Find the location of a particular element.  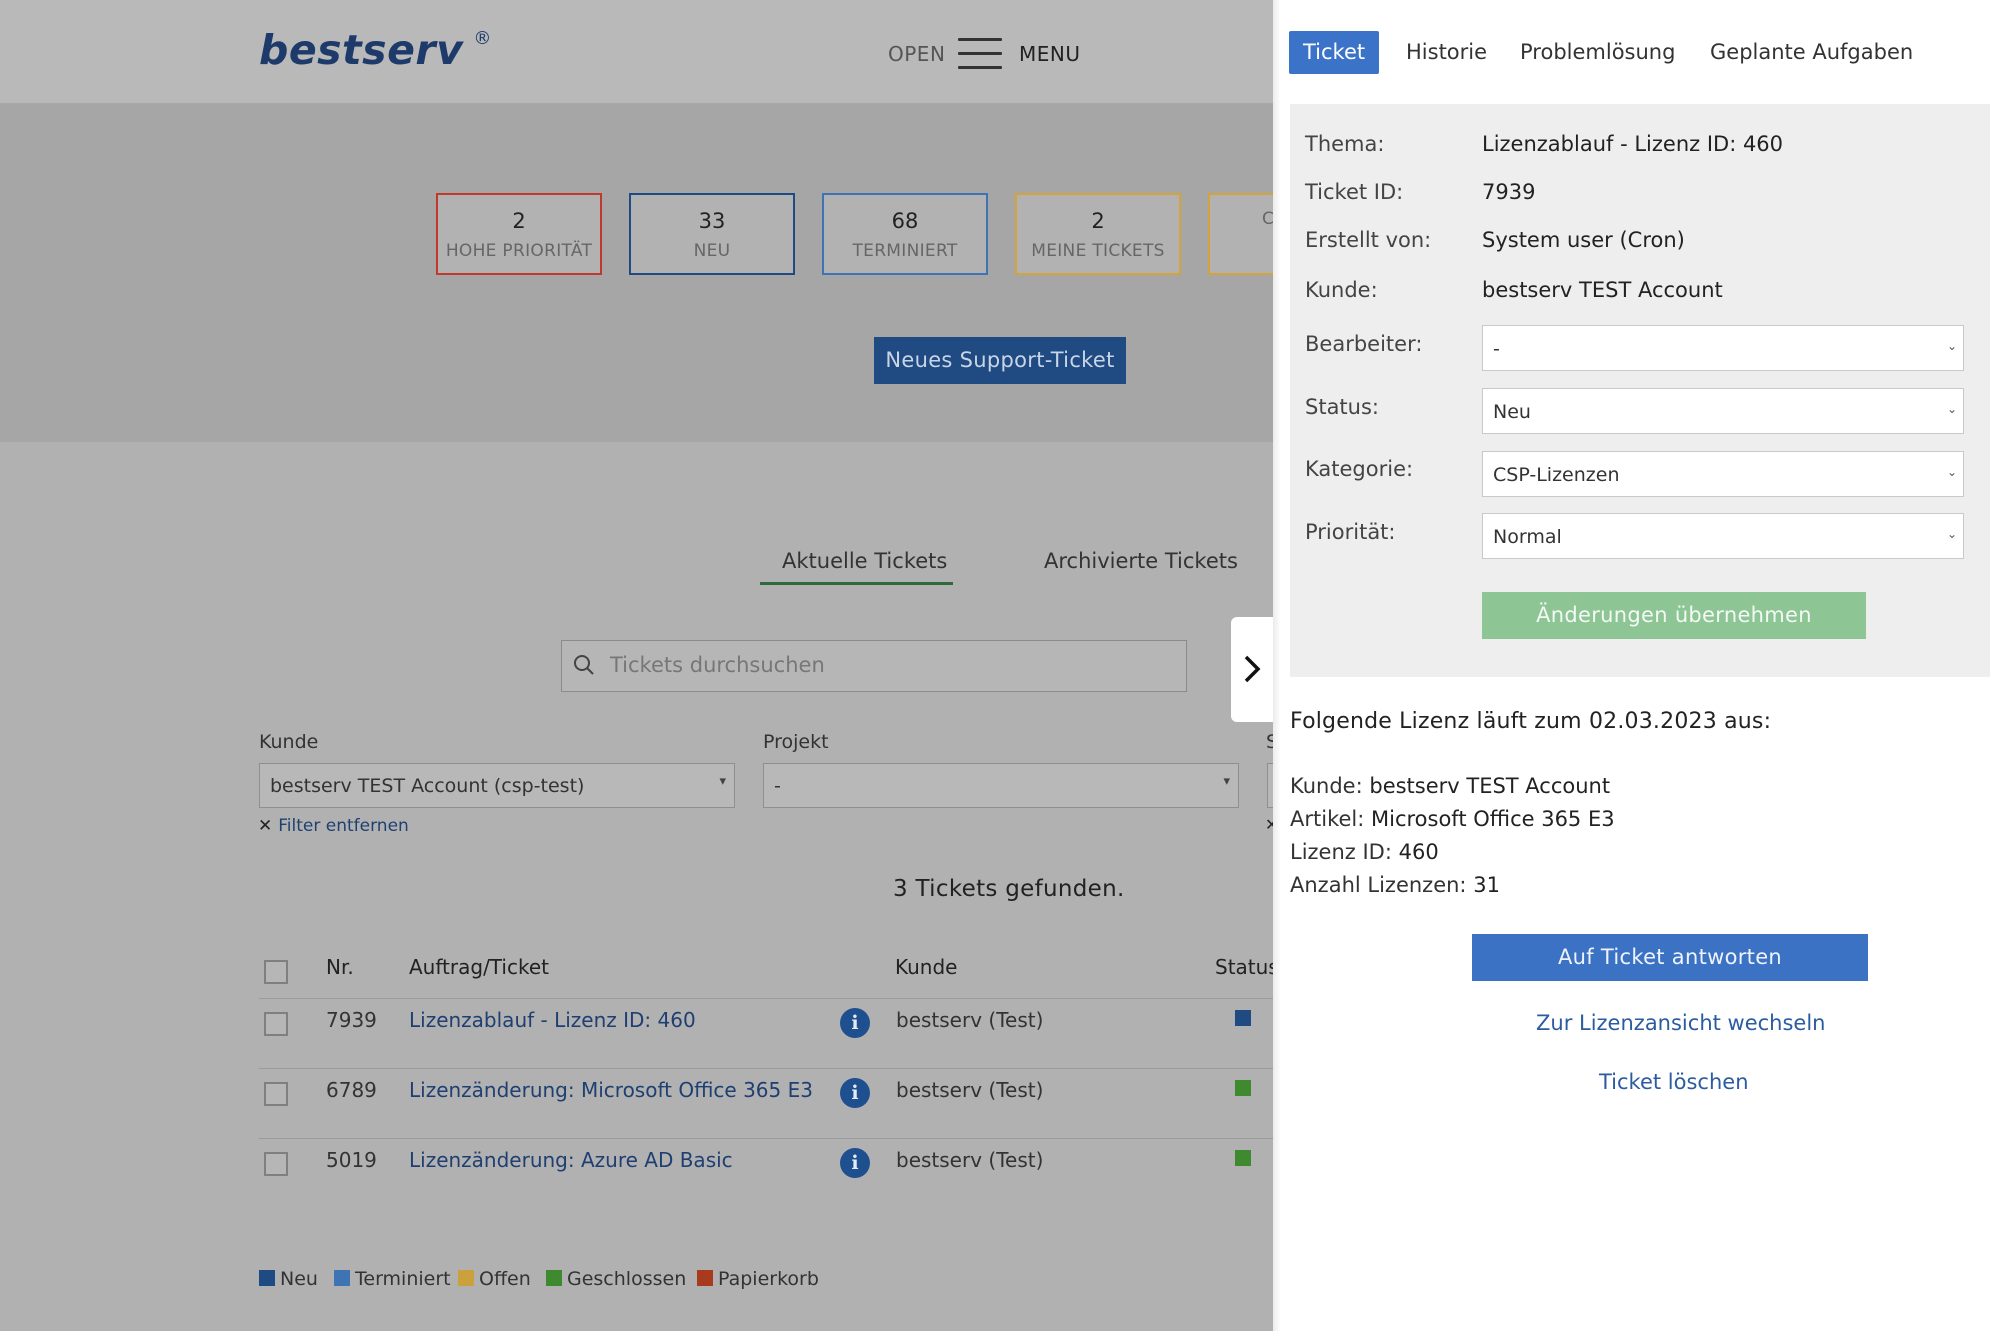

select-all-checkbox is located at coordinates (276, 972).